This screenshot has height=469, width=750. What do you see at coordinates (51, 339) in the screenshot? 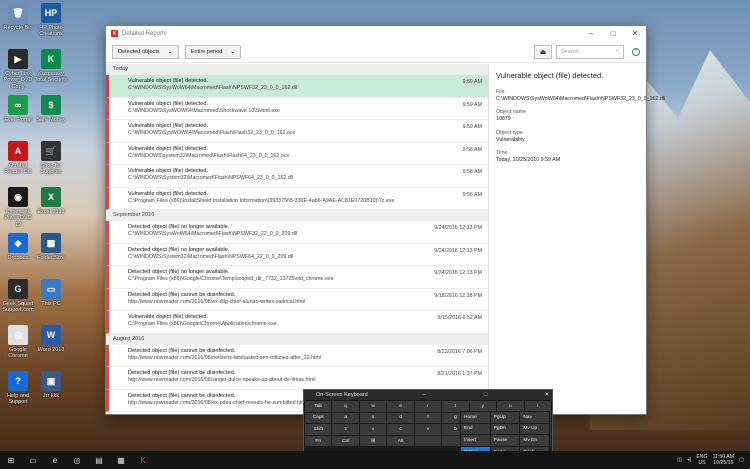
I see `desktop-icon: W Word 2013` at bounding box center [51, 339].